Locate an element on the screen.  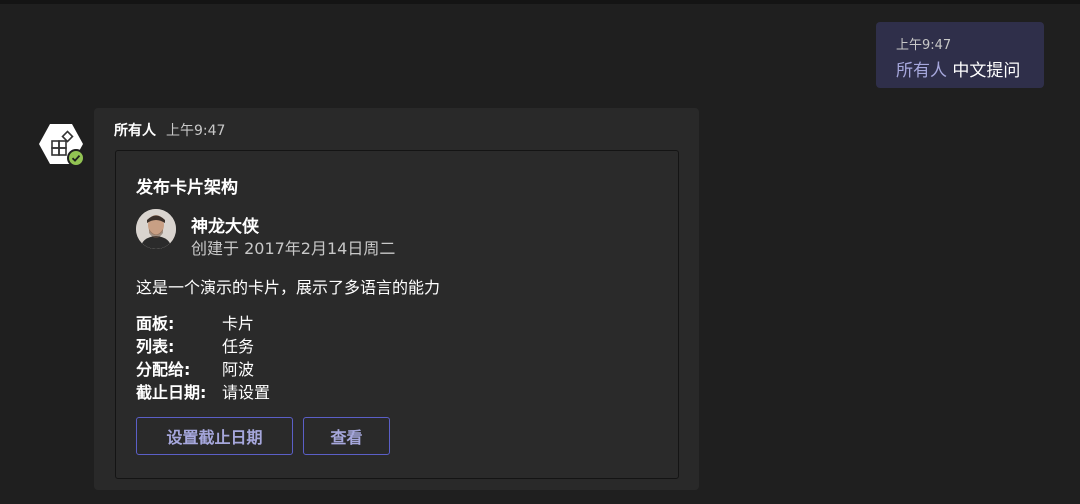
outgoing-message-time: 上午9:47 is located at coordinates (924, 45).